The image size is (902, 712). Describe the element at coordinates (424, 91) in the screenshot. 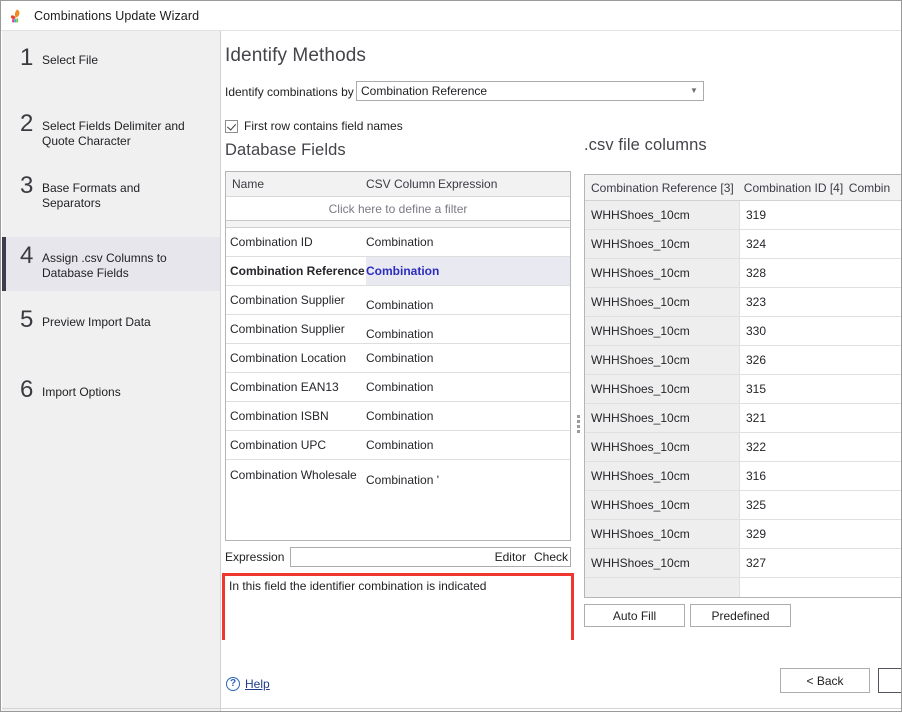

I see `identify-combinations-value: Combination Reference` at that location.